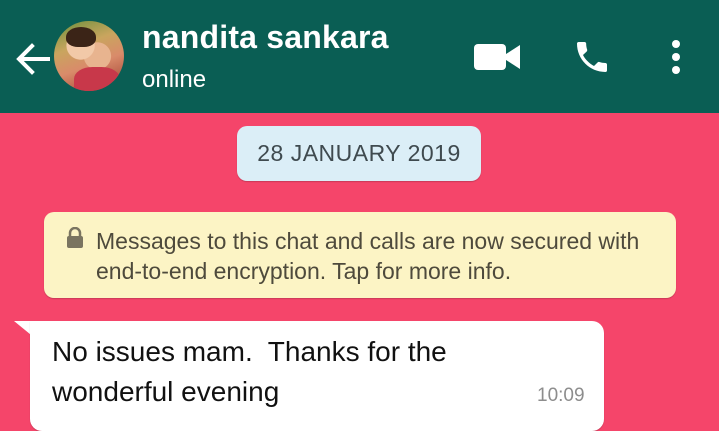  What do you see at coordinates (89, 56) in the screenshot?
I see `avatar` at bounding box center [89, 56].